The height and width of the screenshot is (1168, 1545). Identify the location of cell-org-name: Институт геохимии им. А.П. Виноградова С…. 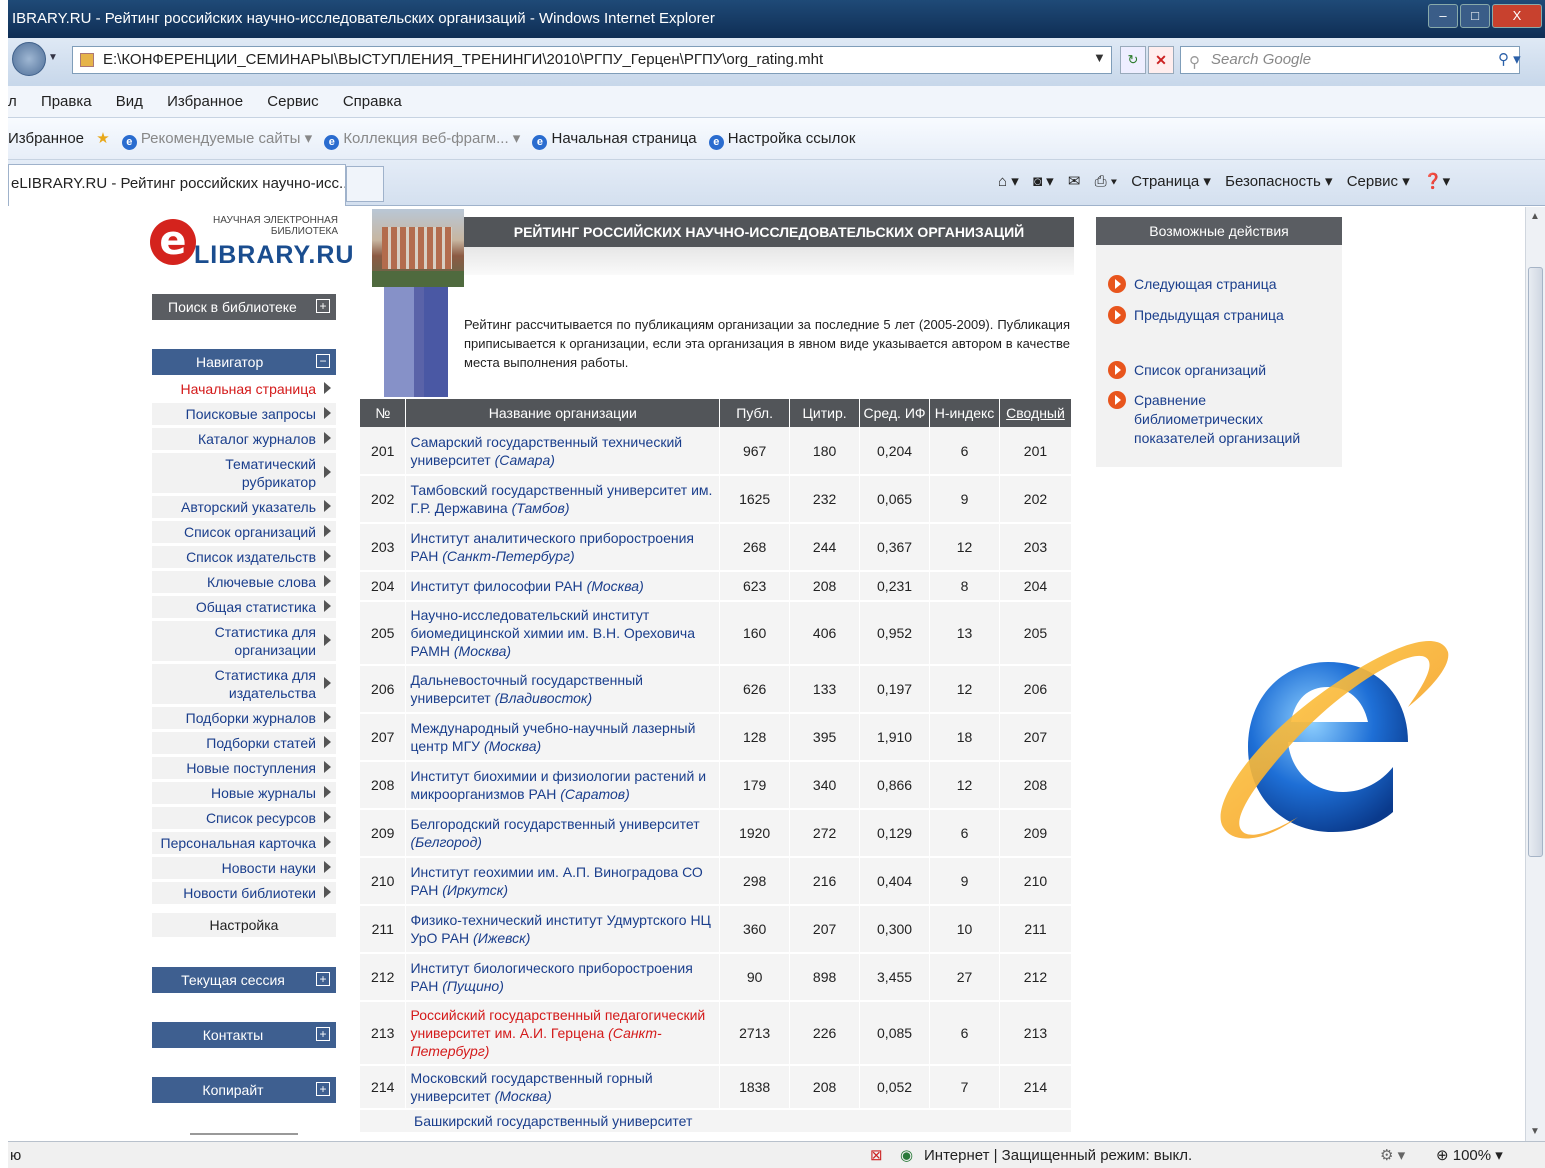
(563, 881).